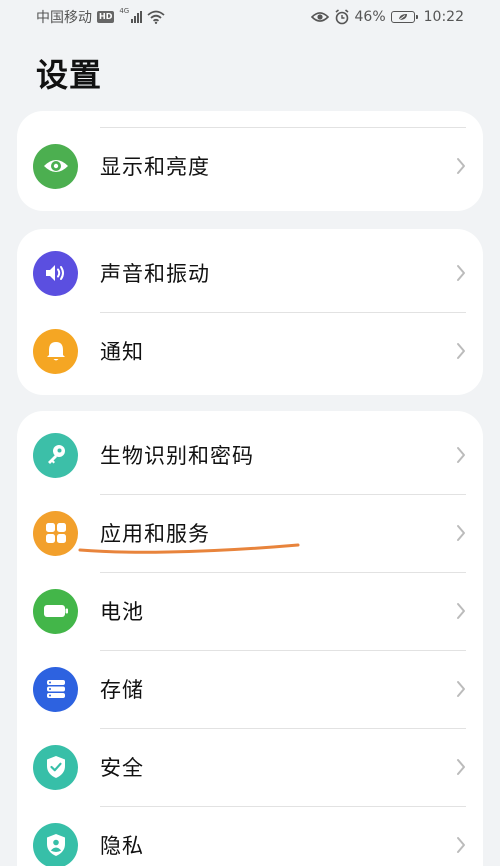 This screenshot has height=866, width=500. Describe the element at coordinates (250, 767) in the screenshot. I see `settings-item-security: 安全` at that location.